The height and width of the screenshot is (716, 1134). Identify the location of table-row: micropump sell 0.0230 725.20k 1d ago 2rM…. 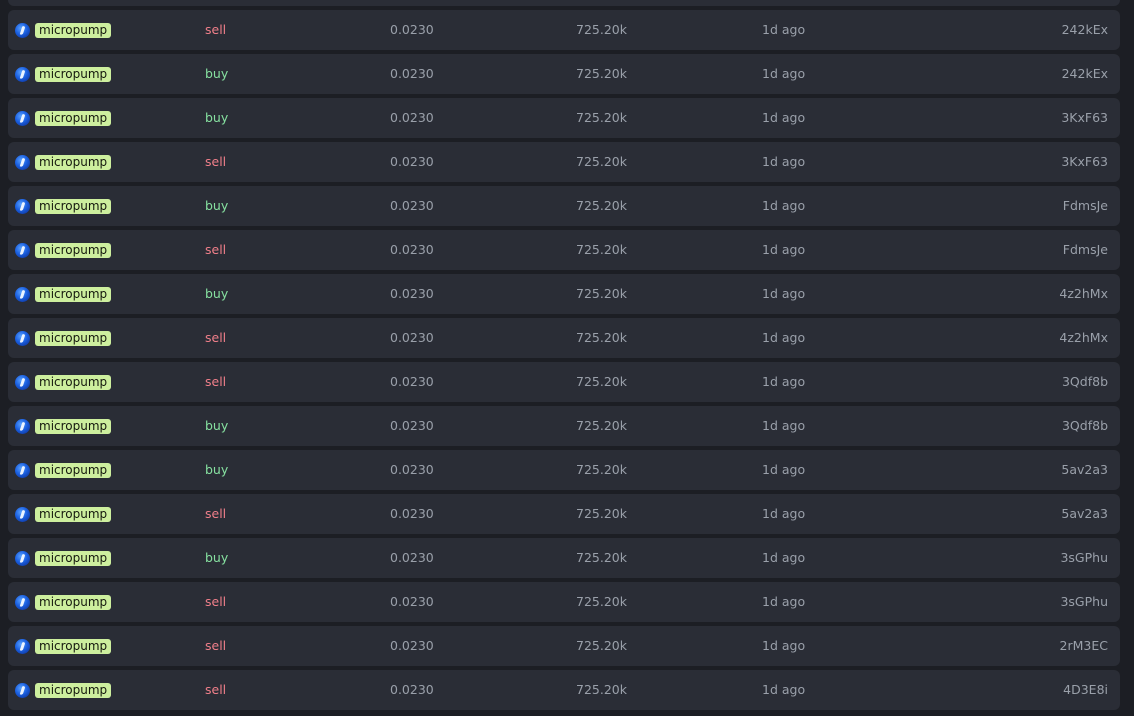
(564, 646).